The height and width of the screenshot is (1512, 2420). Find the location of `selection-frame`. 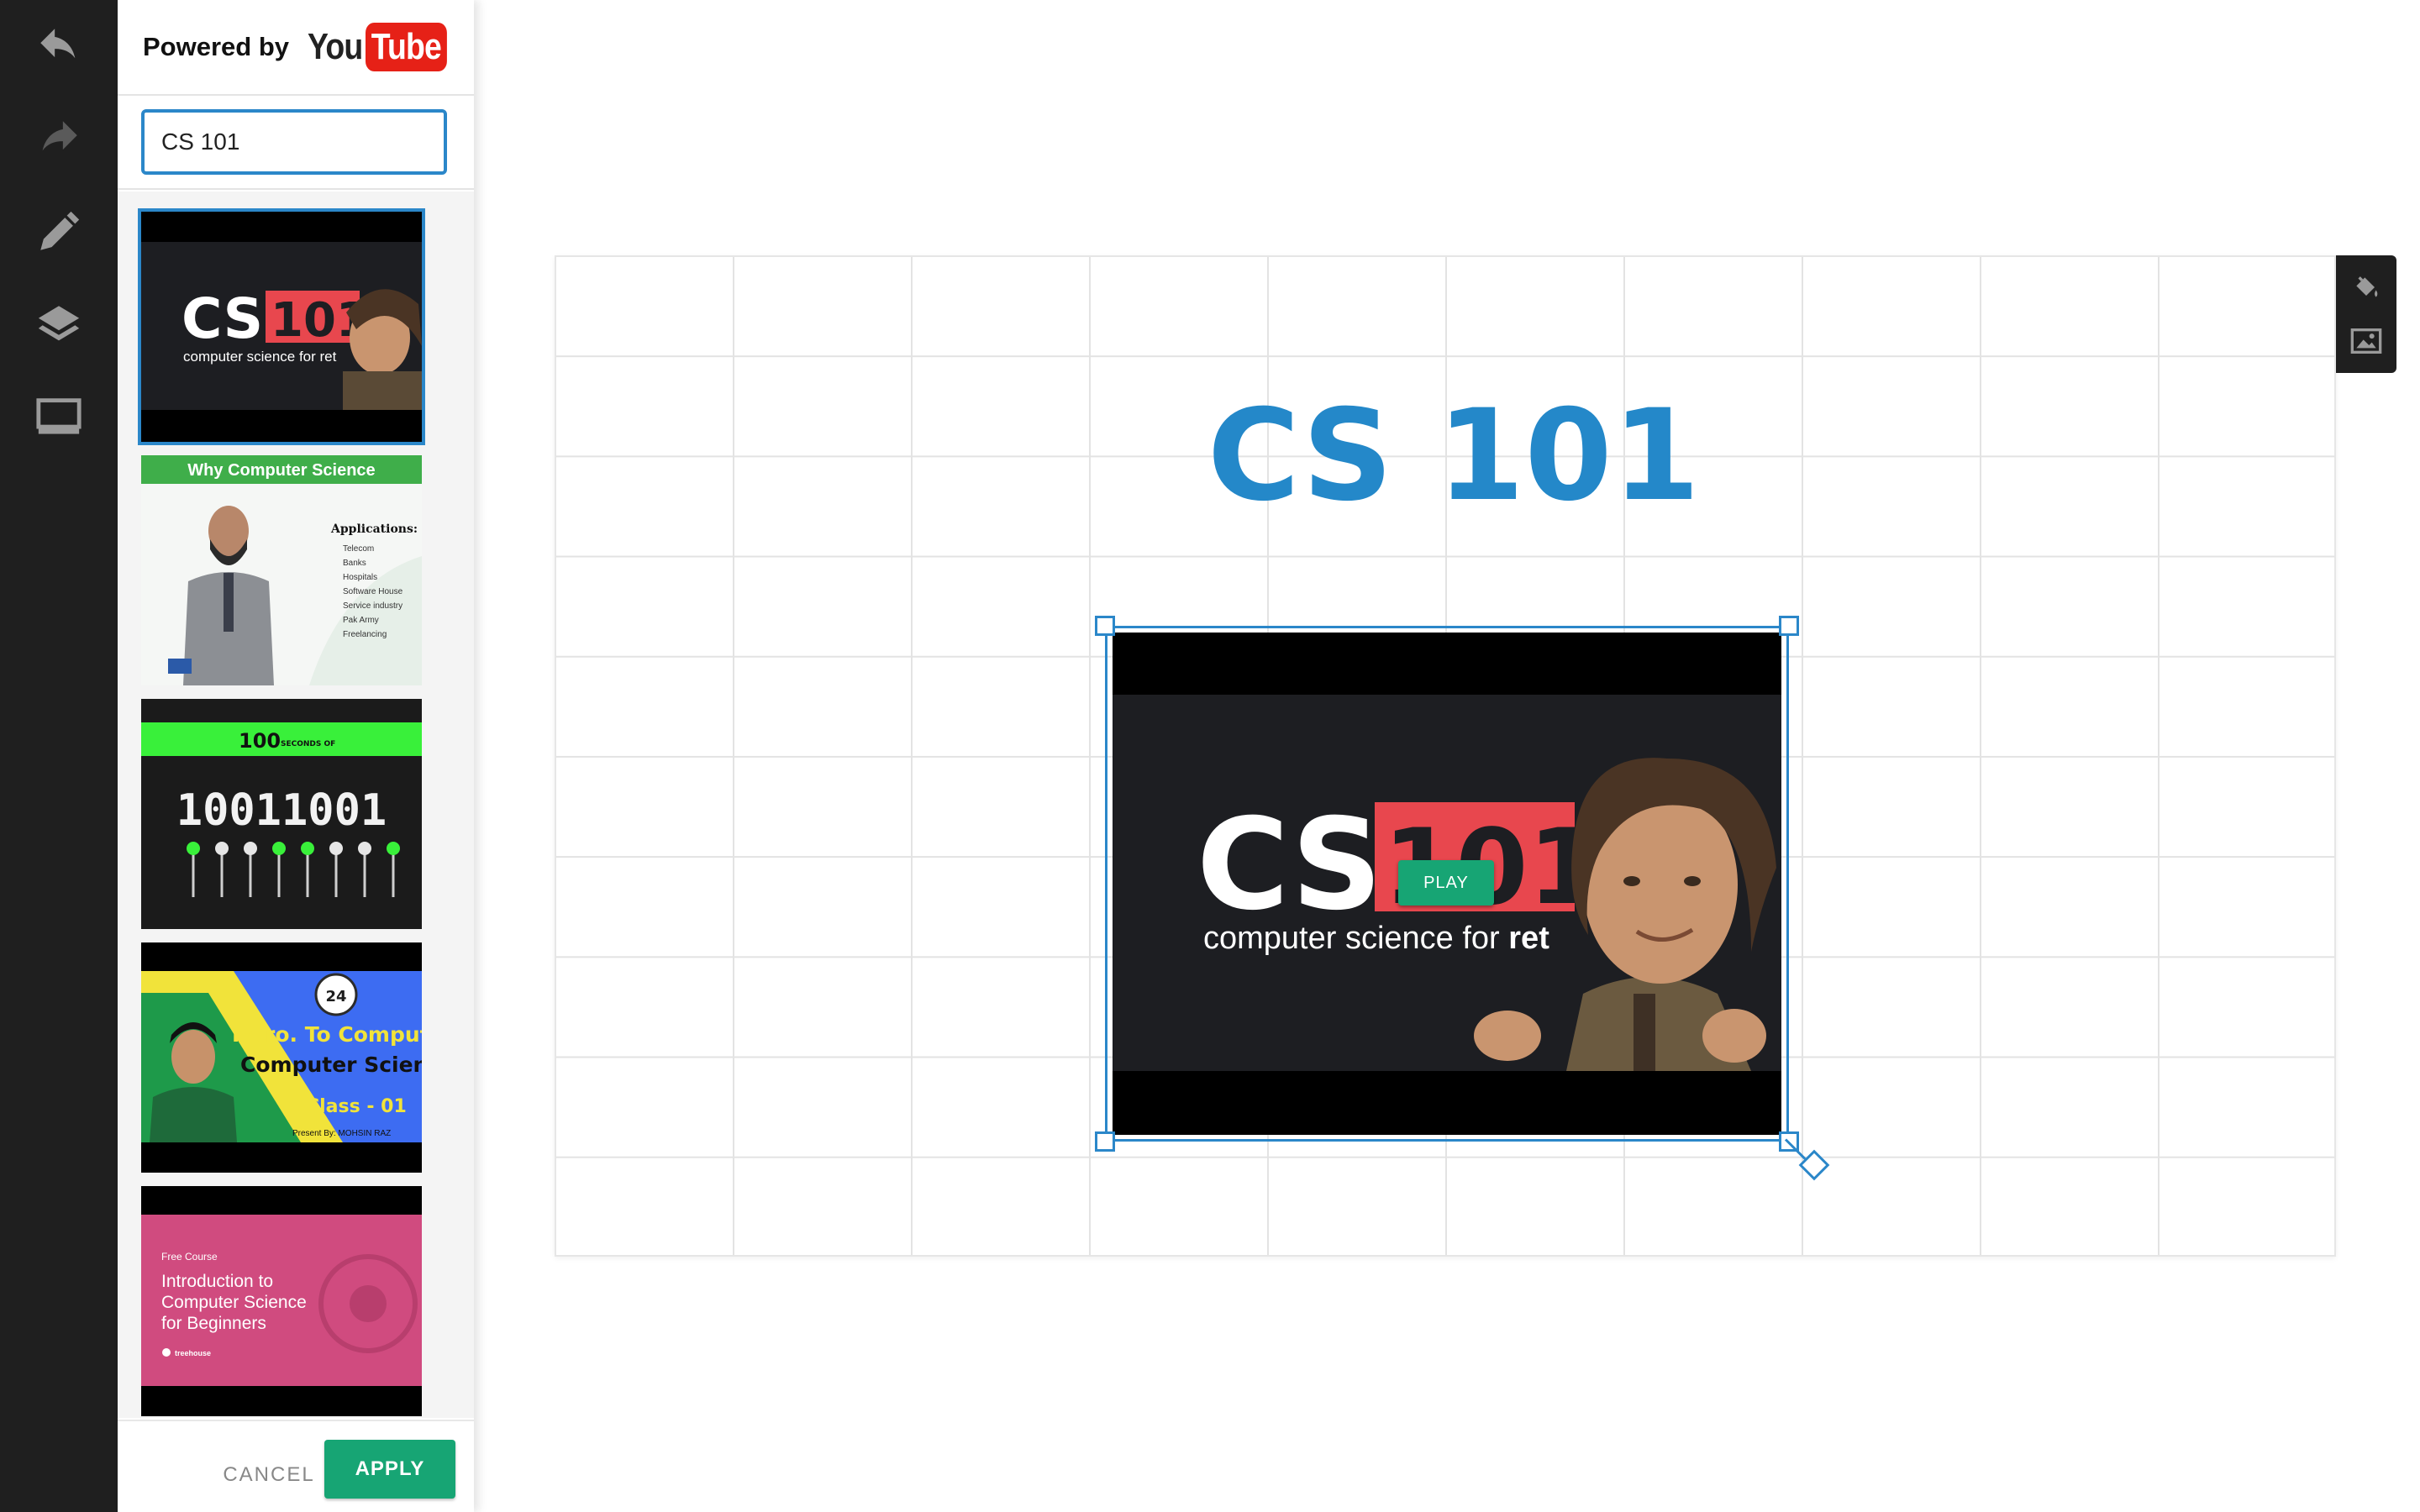

selection-frame is located at coordinates (1447, 884).